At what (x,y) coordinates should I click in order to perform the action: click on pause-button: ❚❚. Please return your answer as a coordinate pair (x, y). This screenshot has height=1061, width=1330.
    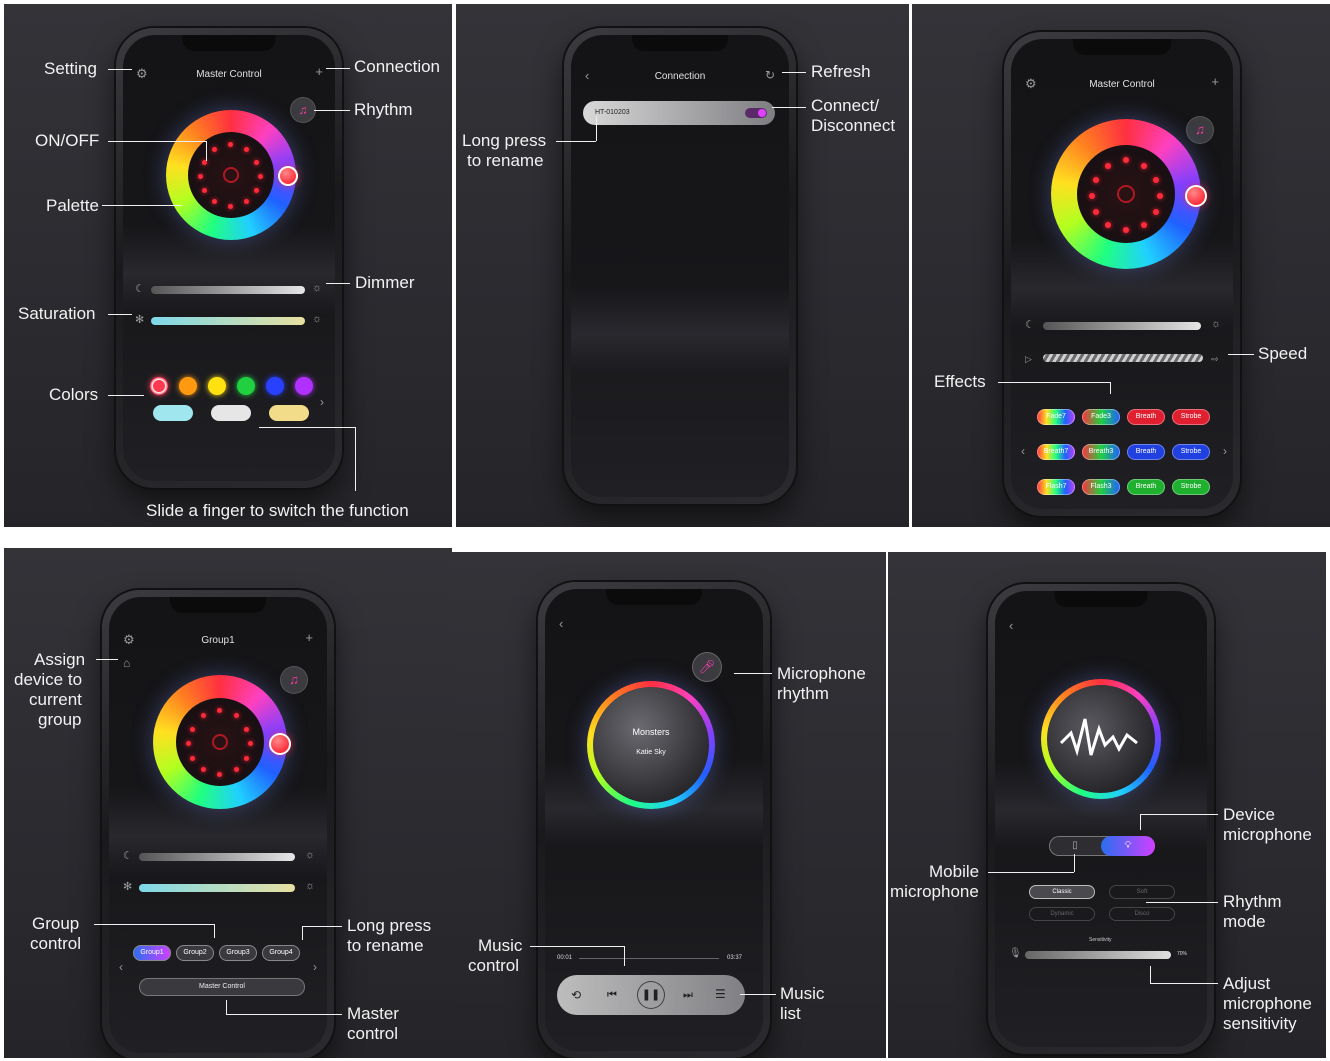
    Looking at the image, I should click on (651, 995).